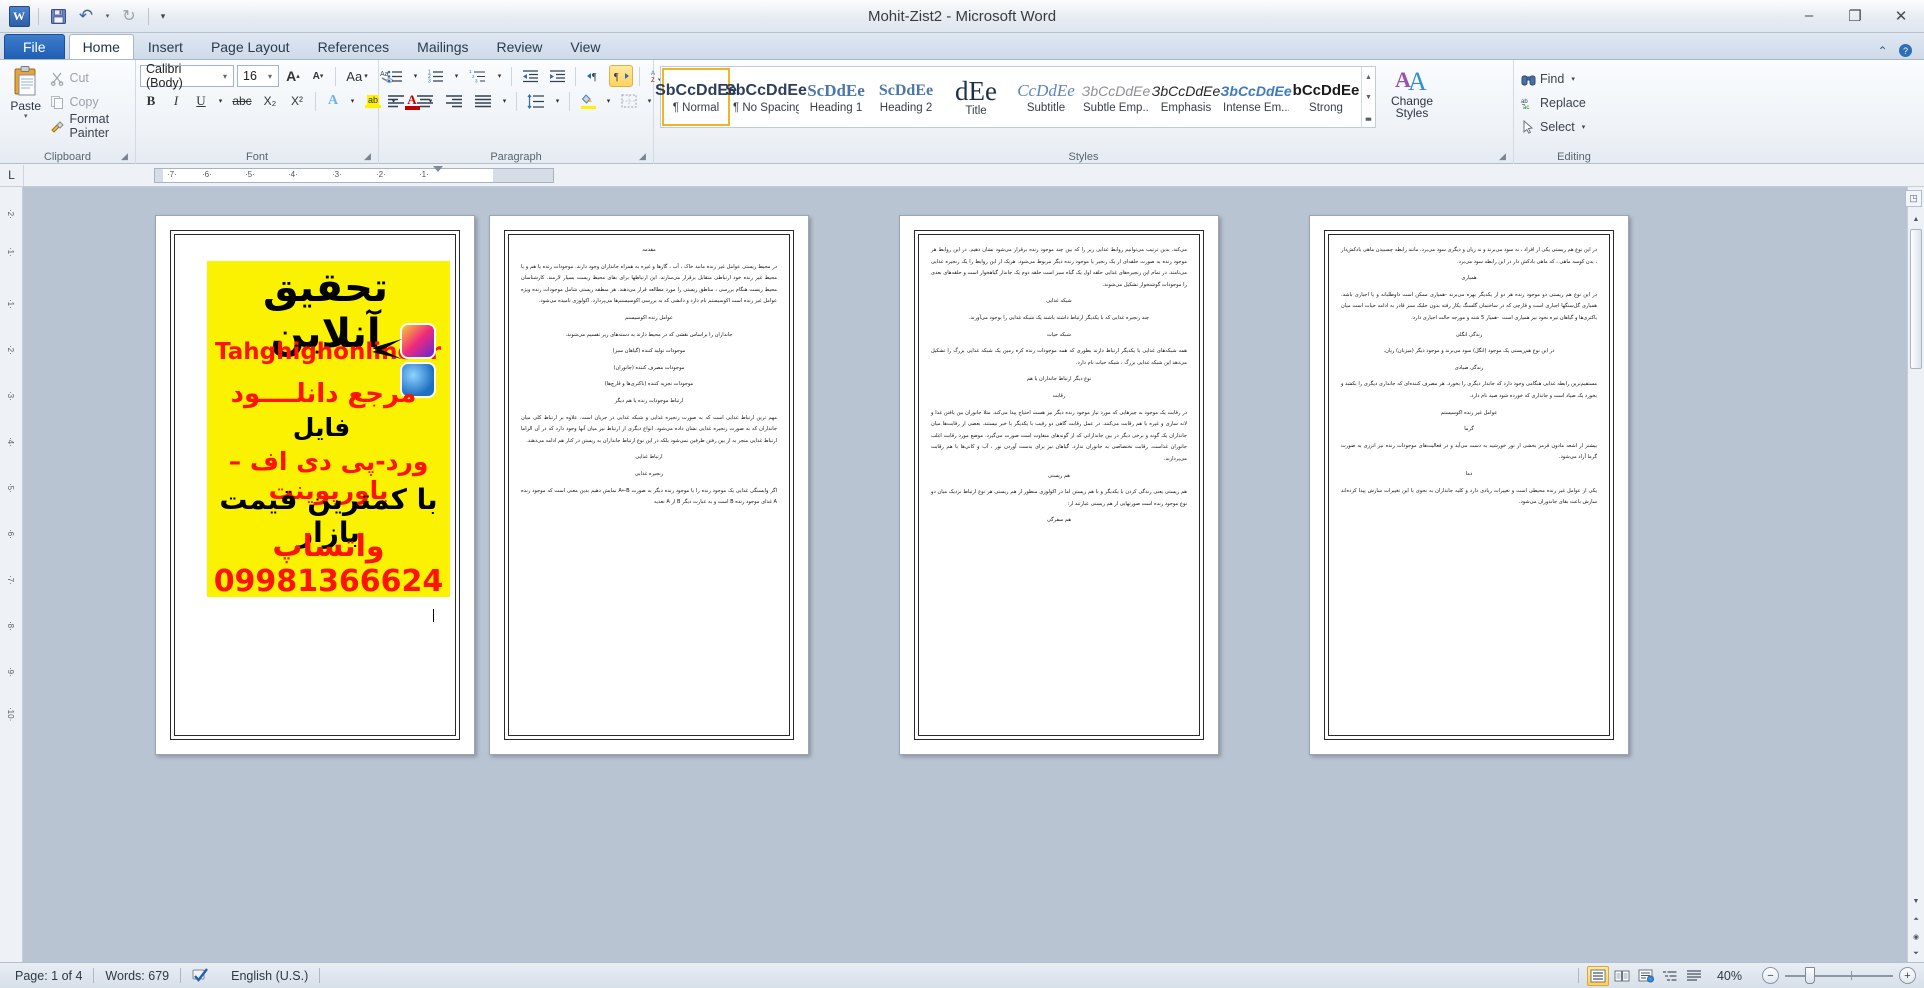 This screenshot has height=988, width=1924. Describe the element at coordinates (1916, 953) in the screenshot. I see `next-page-button: ⏷` at that location.